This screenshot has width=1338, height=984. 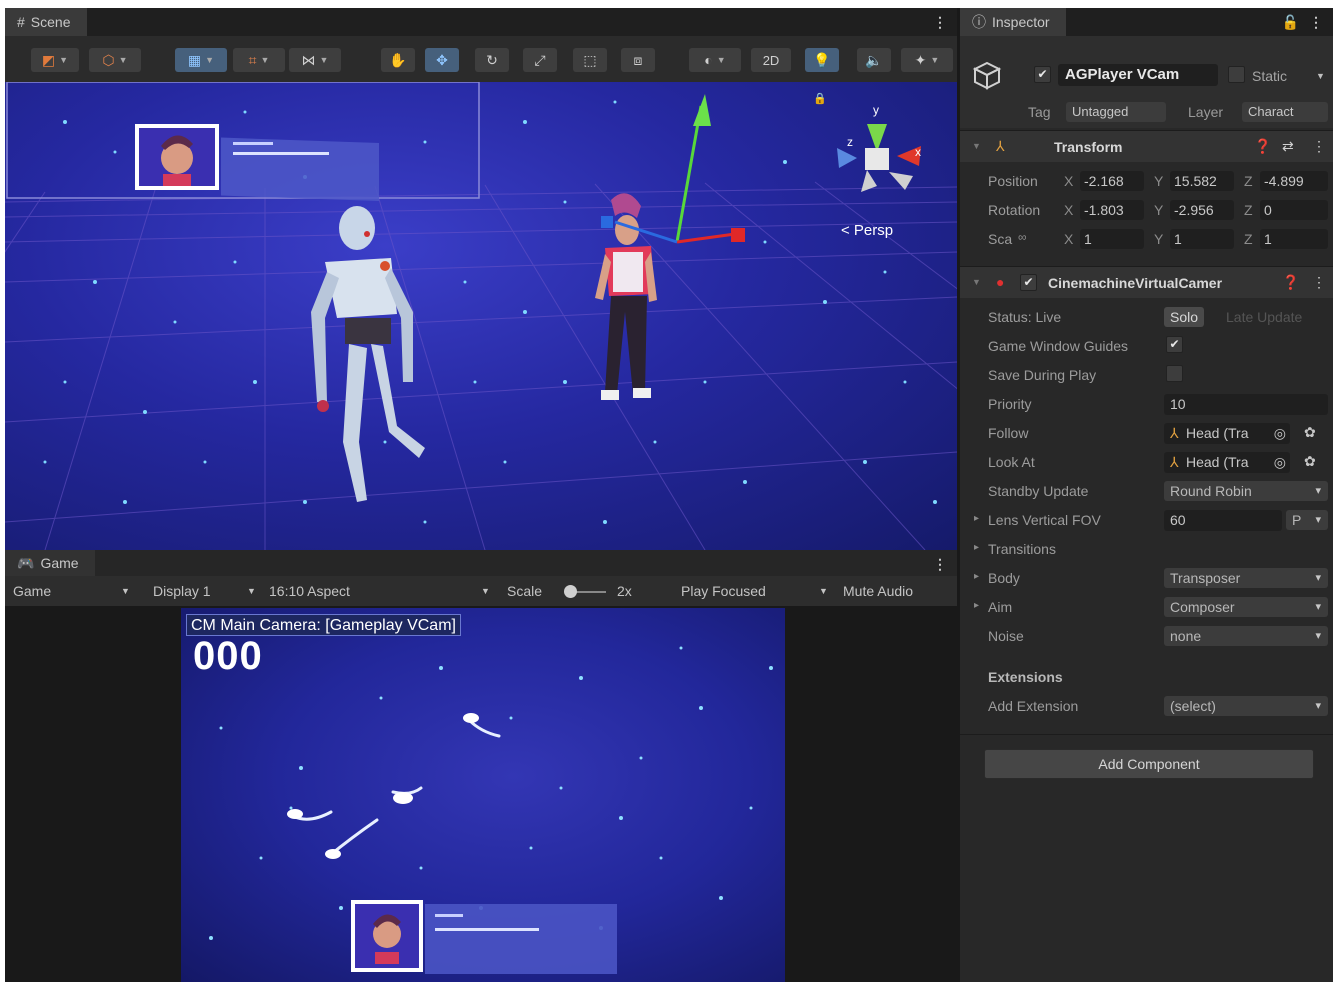 What do you see at coordinates (590, 60) in the screenshot?
I see `rect-tool-button: ⬚` at bounding box center [590, 60].